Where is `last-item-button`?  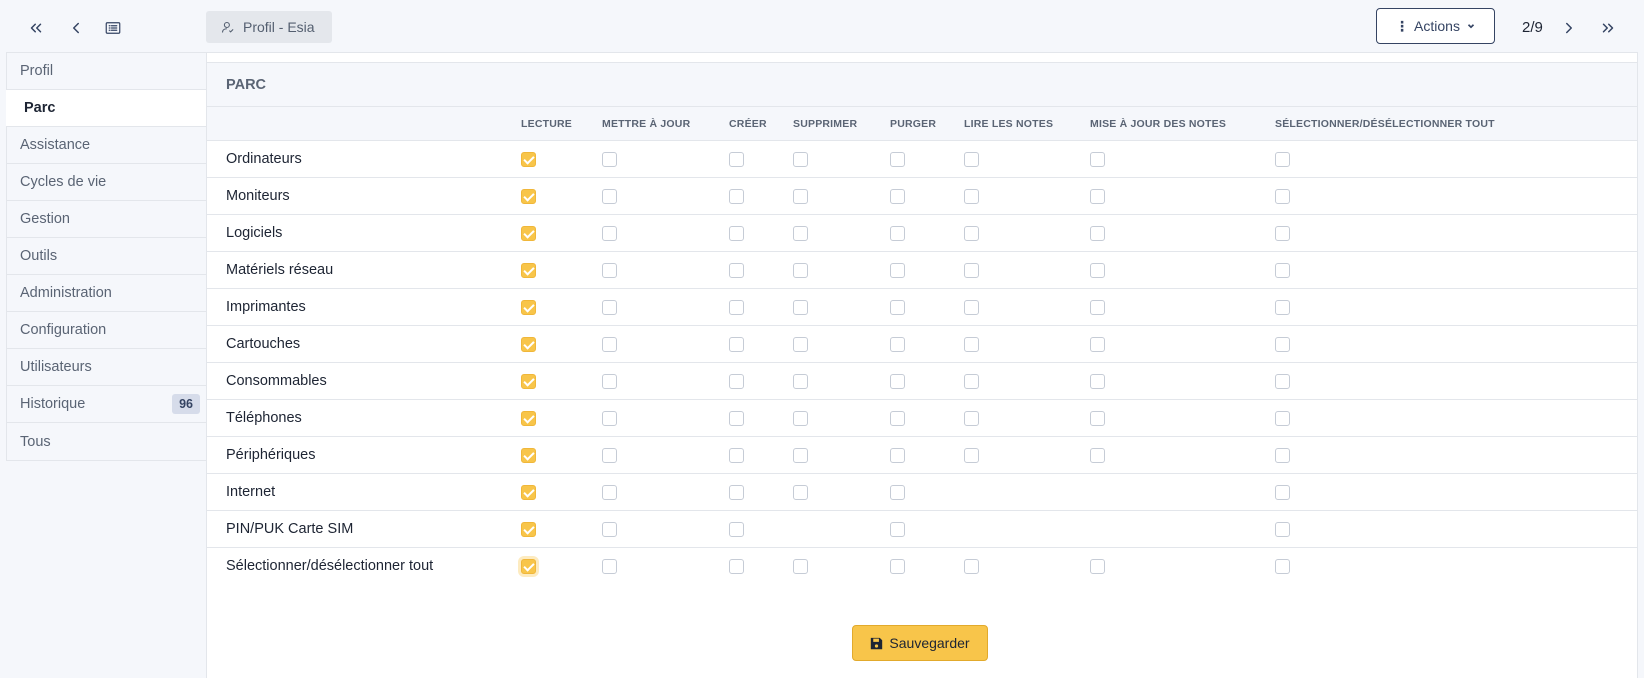
last-item-button is located at coordinates (1608, 28).